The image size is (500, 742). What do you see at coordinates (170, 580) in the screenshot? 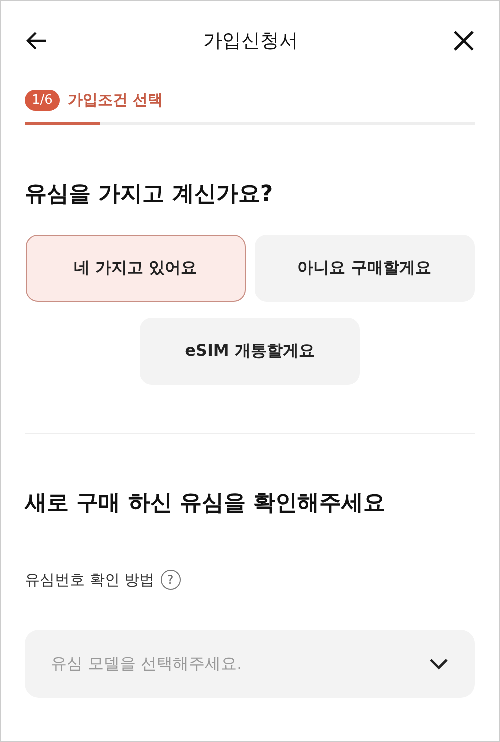
I see `help-button: ?` at bounding box center [170, 580].